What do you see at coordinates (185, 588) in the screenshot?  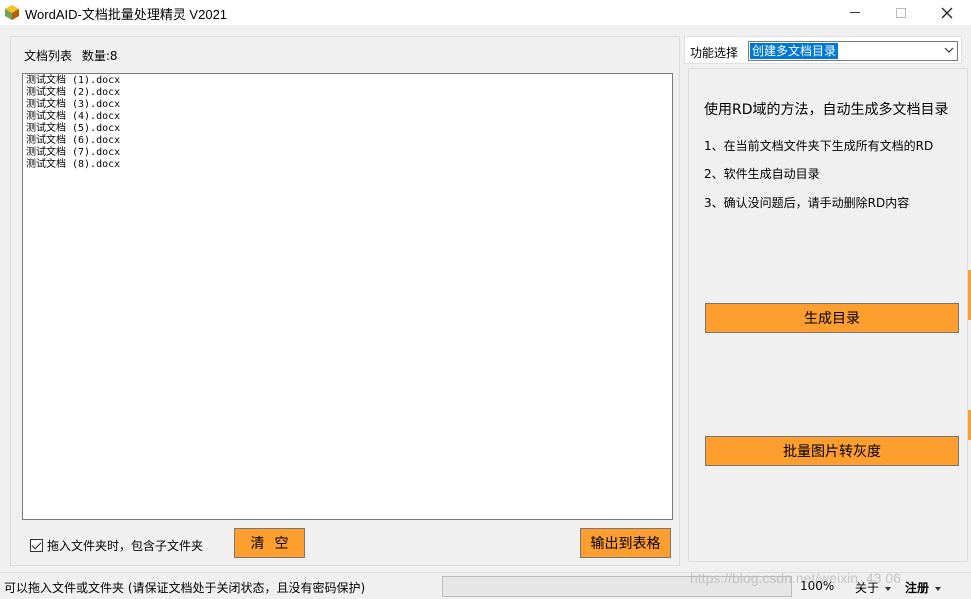 I see `status-text: 可以拖入文件或文件夹 (请保证文档处于关闭状态，且没有密码保护)` at bounding box center [185, 588].